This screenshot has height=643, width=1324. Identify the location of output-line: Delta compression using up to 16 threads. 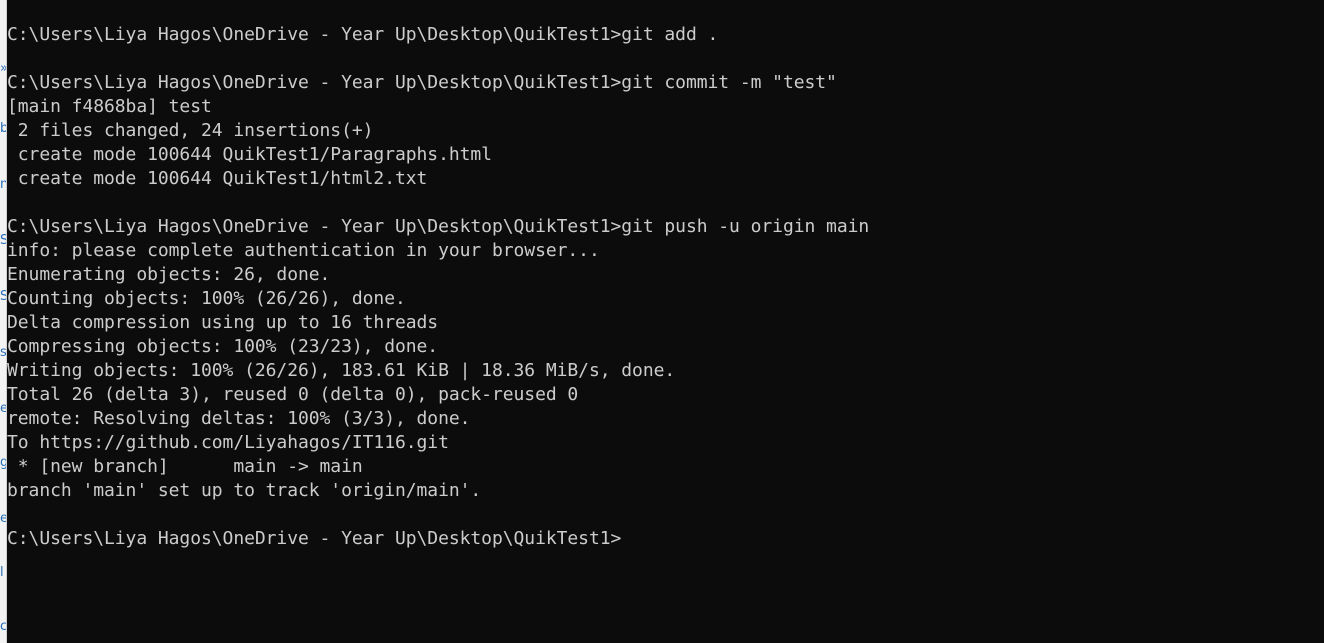
(223, 322).